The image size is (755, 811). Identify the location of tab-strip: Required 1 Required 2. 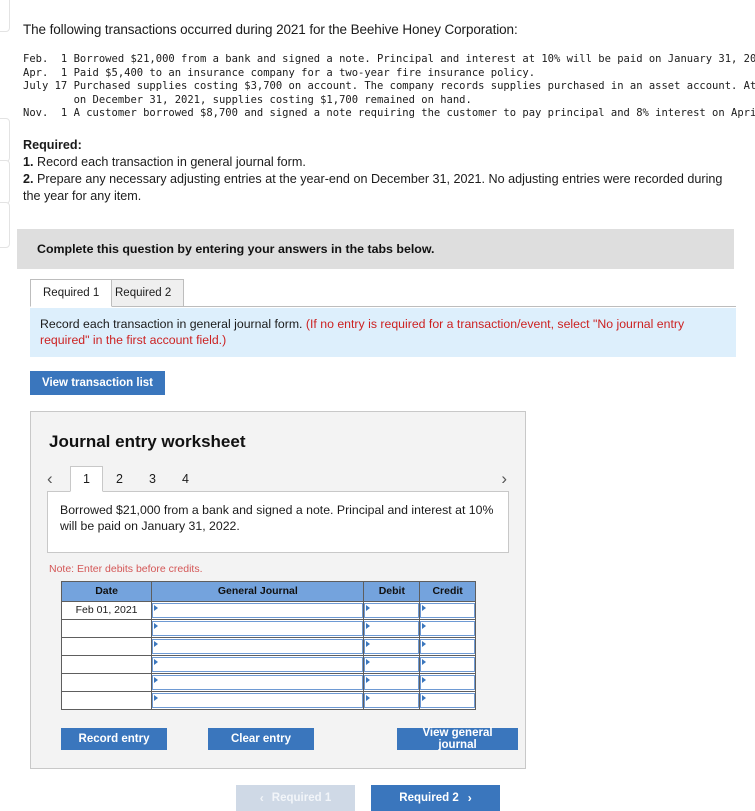
(383, 292).